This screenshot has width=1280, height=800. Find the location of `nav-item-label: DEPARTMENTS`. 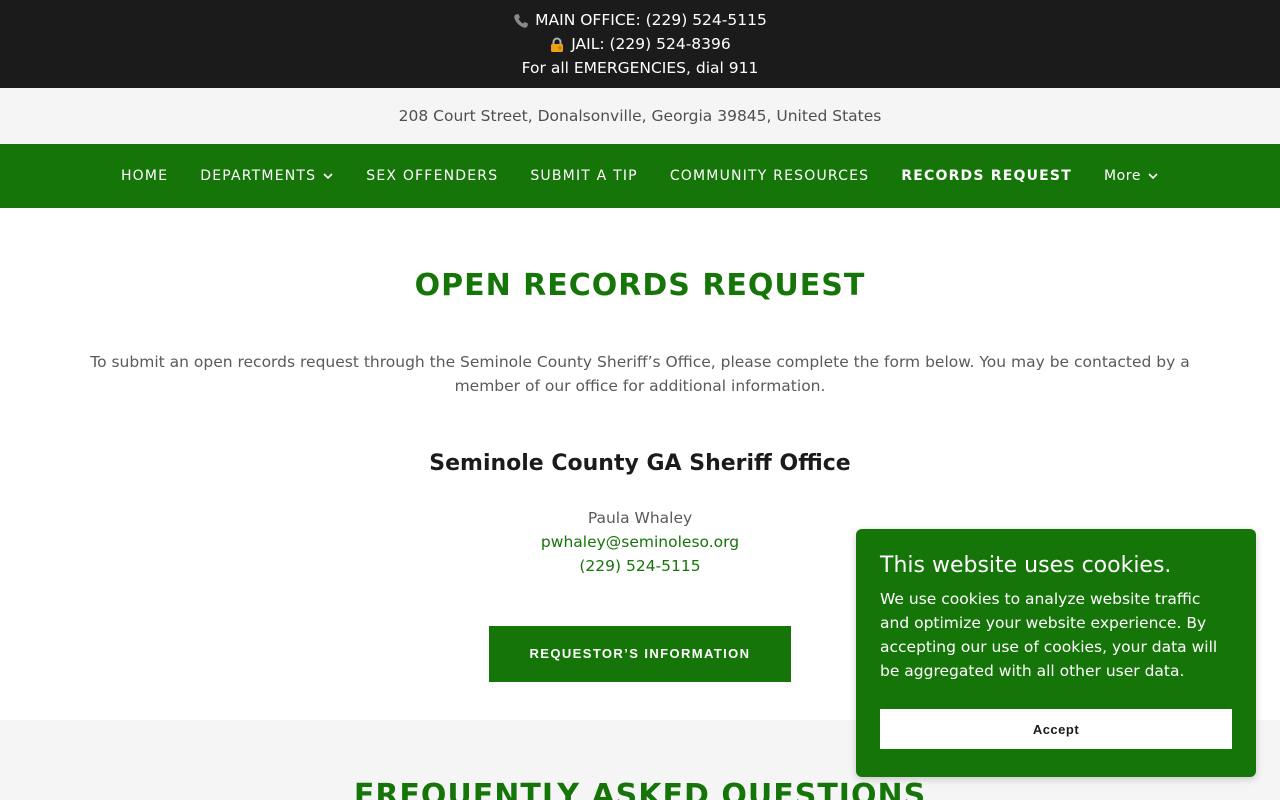

nav-item-label: DEPARTMENTS is located at coordinates (258, 176).